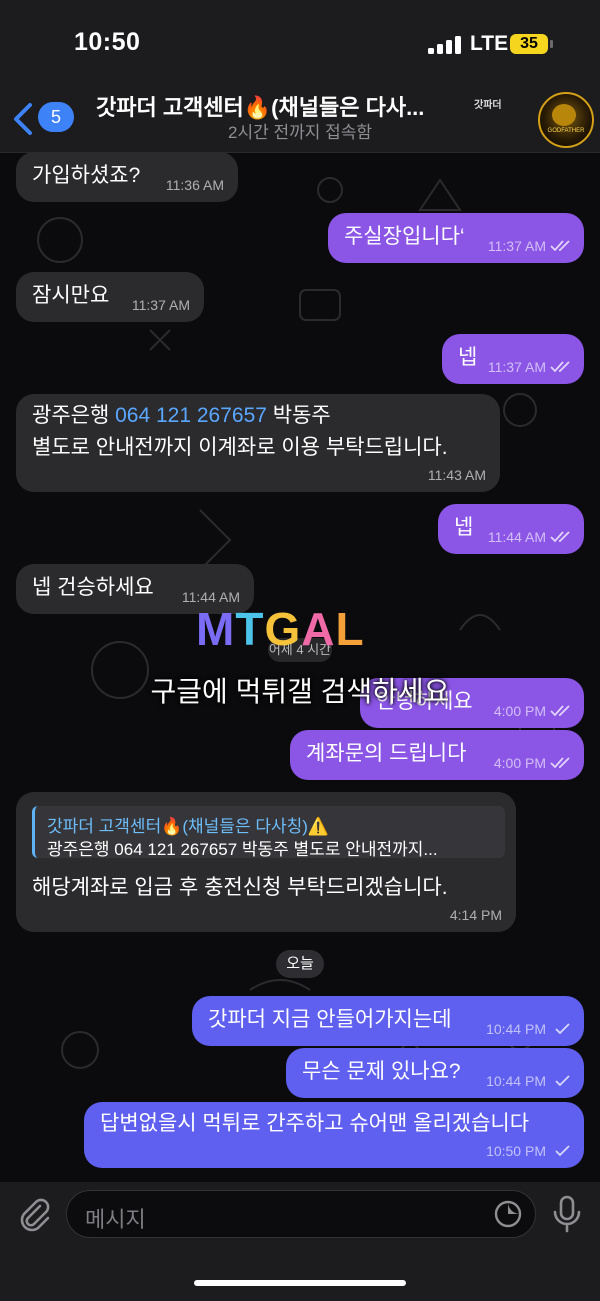  I want to click on avatar-label: GODFATHER, so click(566, 131).